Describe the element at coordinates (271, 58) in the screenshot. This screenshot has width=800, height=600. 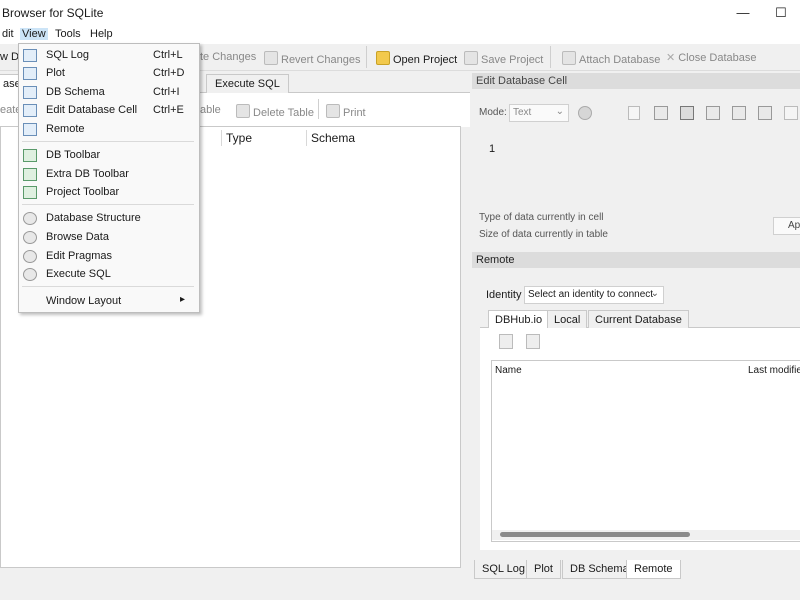
I see `revert-icon` at that location.